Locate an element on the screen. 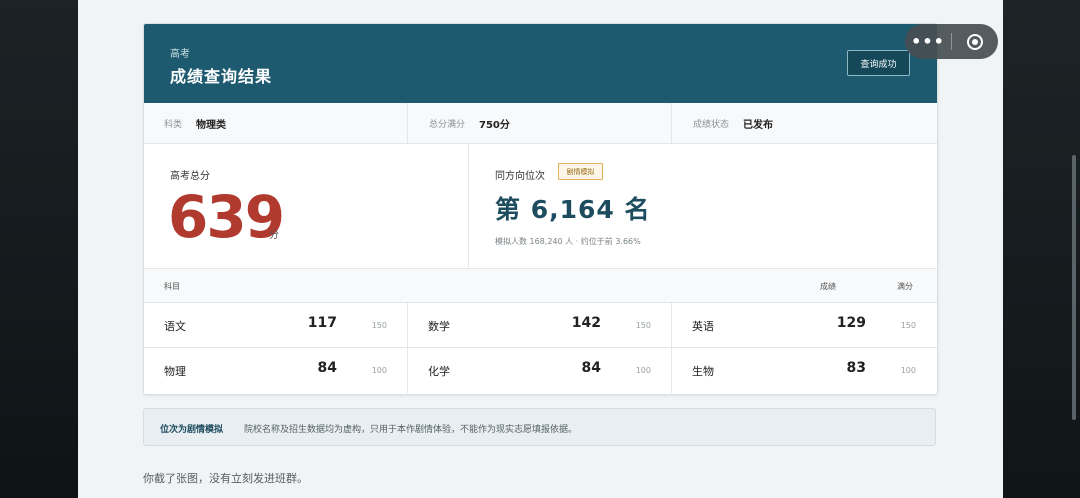  notice-text: 院校名称及招生数据均为虚构，只用于本作剧情体验，不能作为现实志愿填报依据。 is located at coordinates (411, 430).